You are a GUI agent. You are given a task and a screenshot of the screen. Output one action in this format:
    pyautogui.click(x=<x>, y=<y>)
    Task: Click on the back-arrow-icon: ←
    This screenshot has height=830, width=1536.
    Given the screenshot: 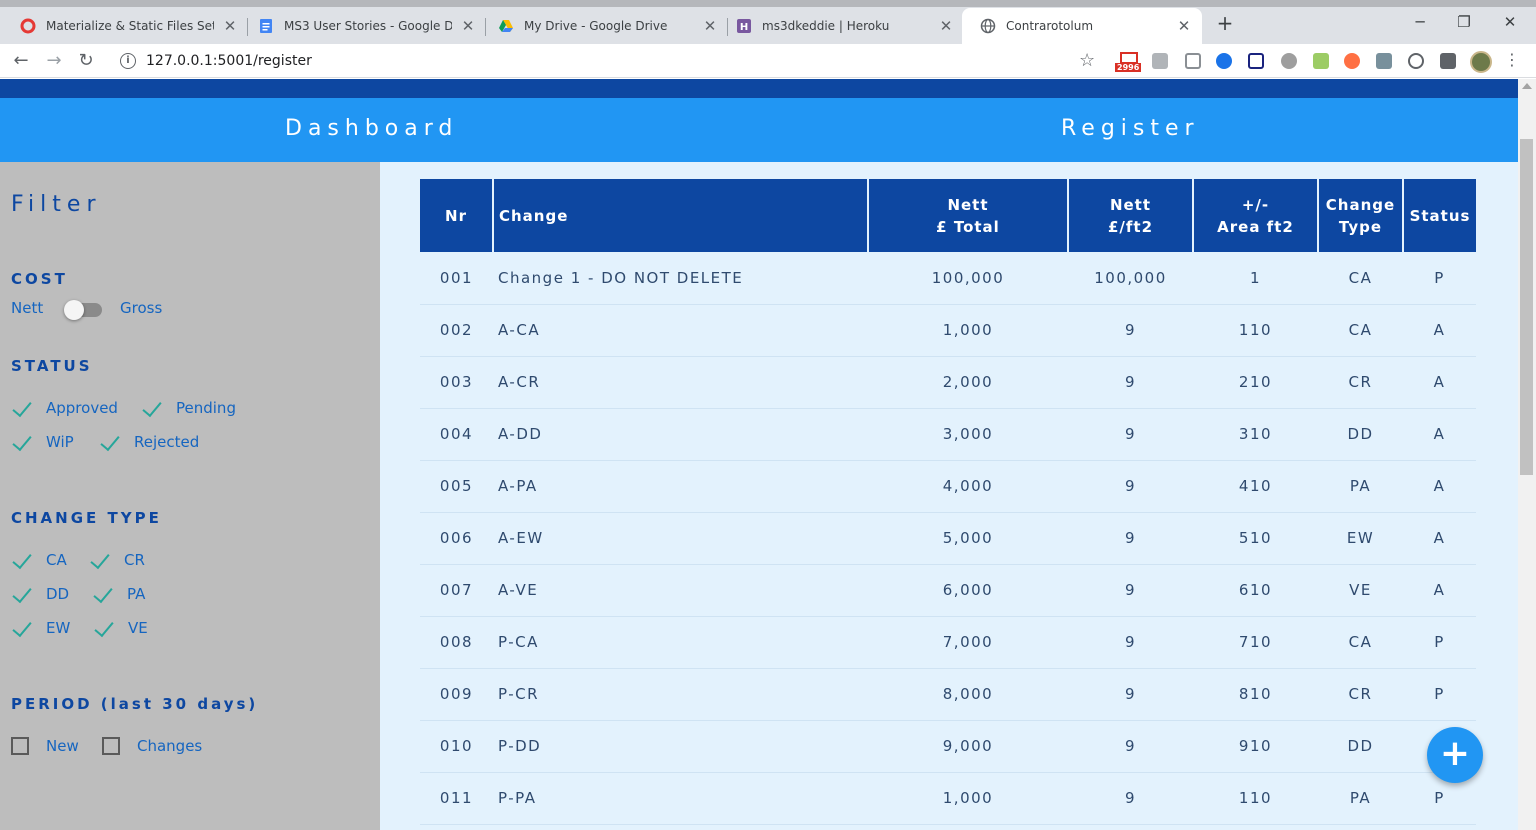 What is the action you would take?
    pyautogui.click(x=21, y=61)
    